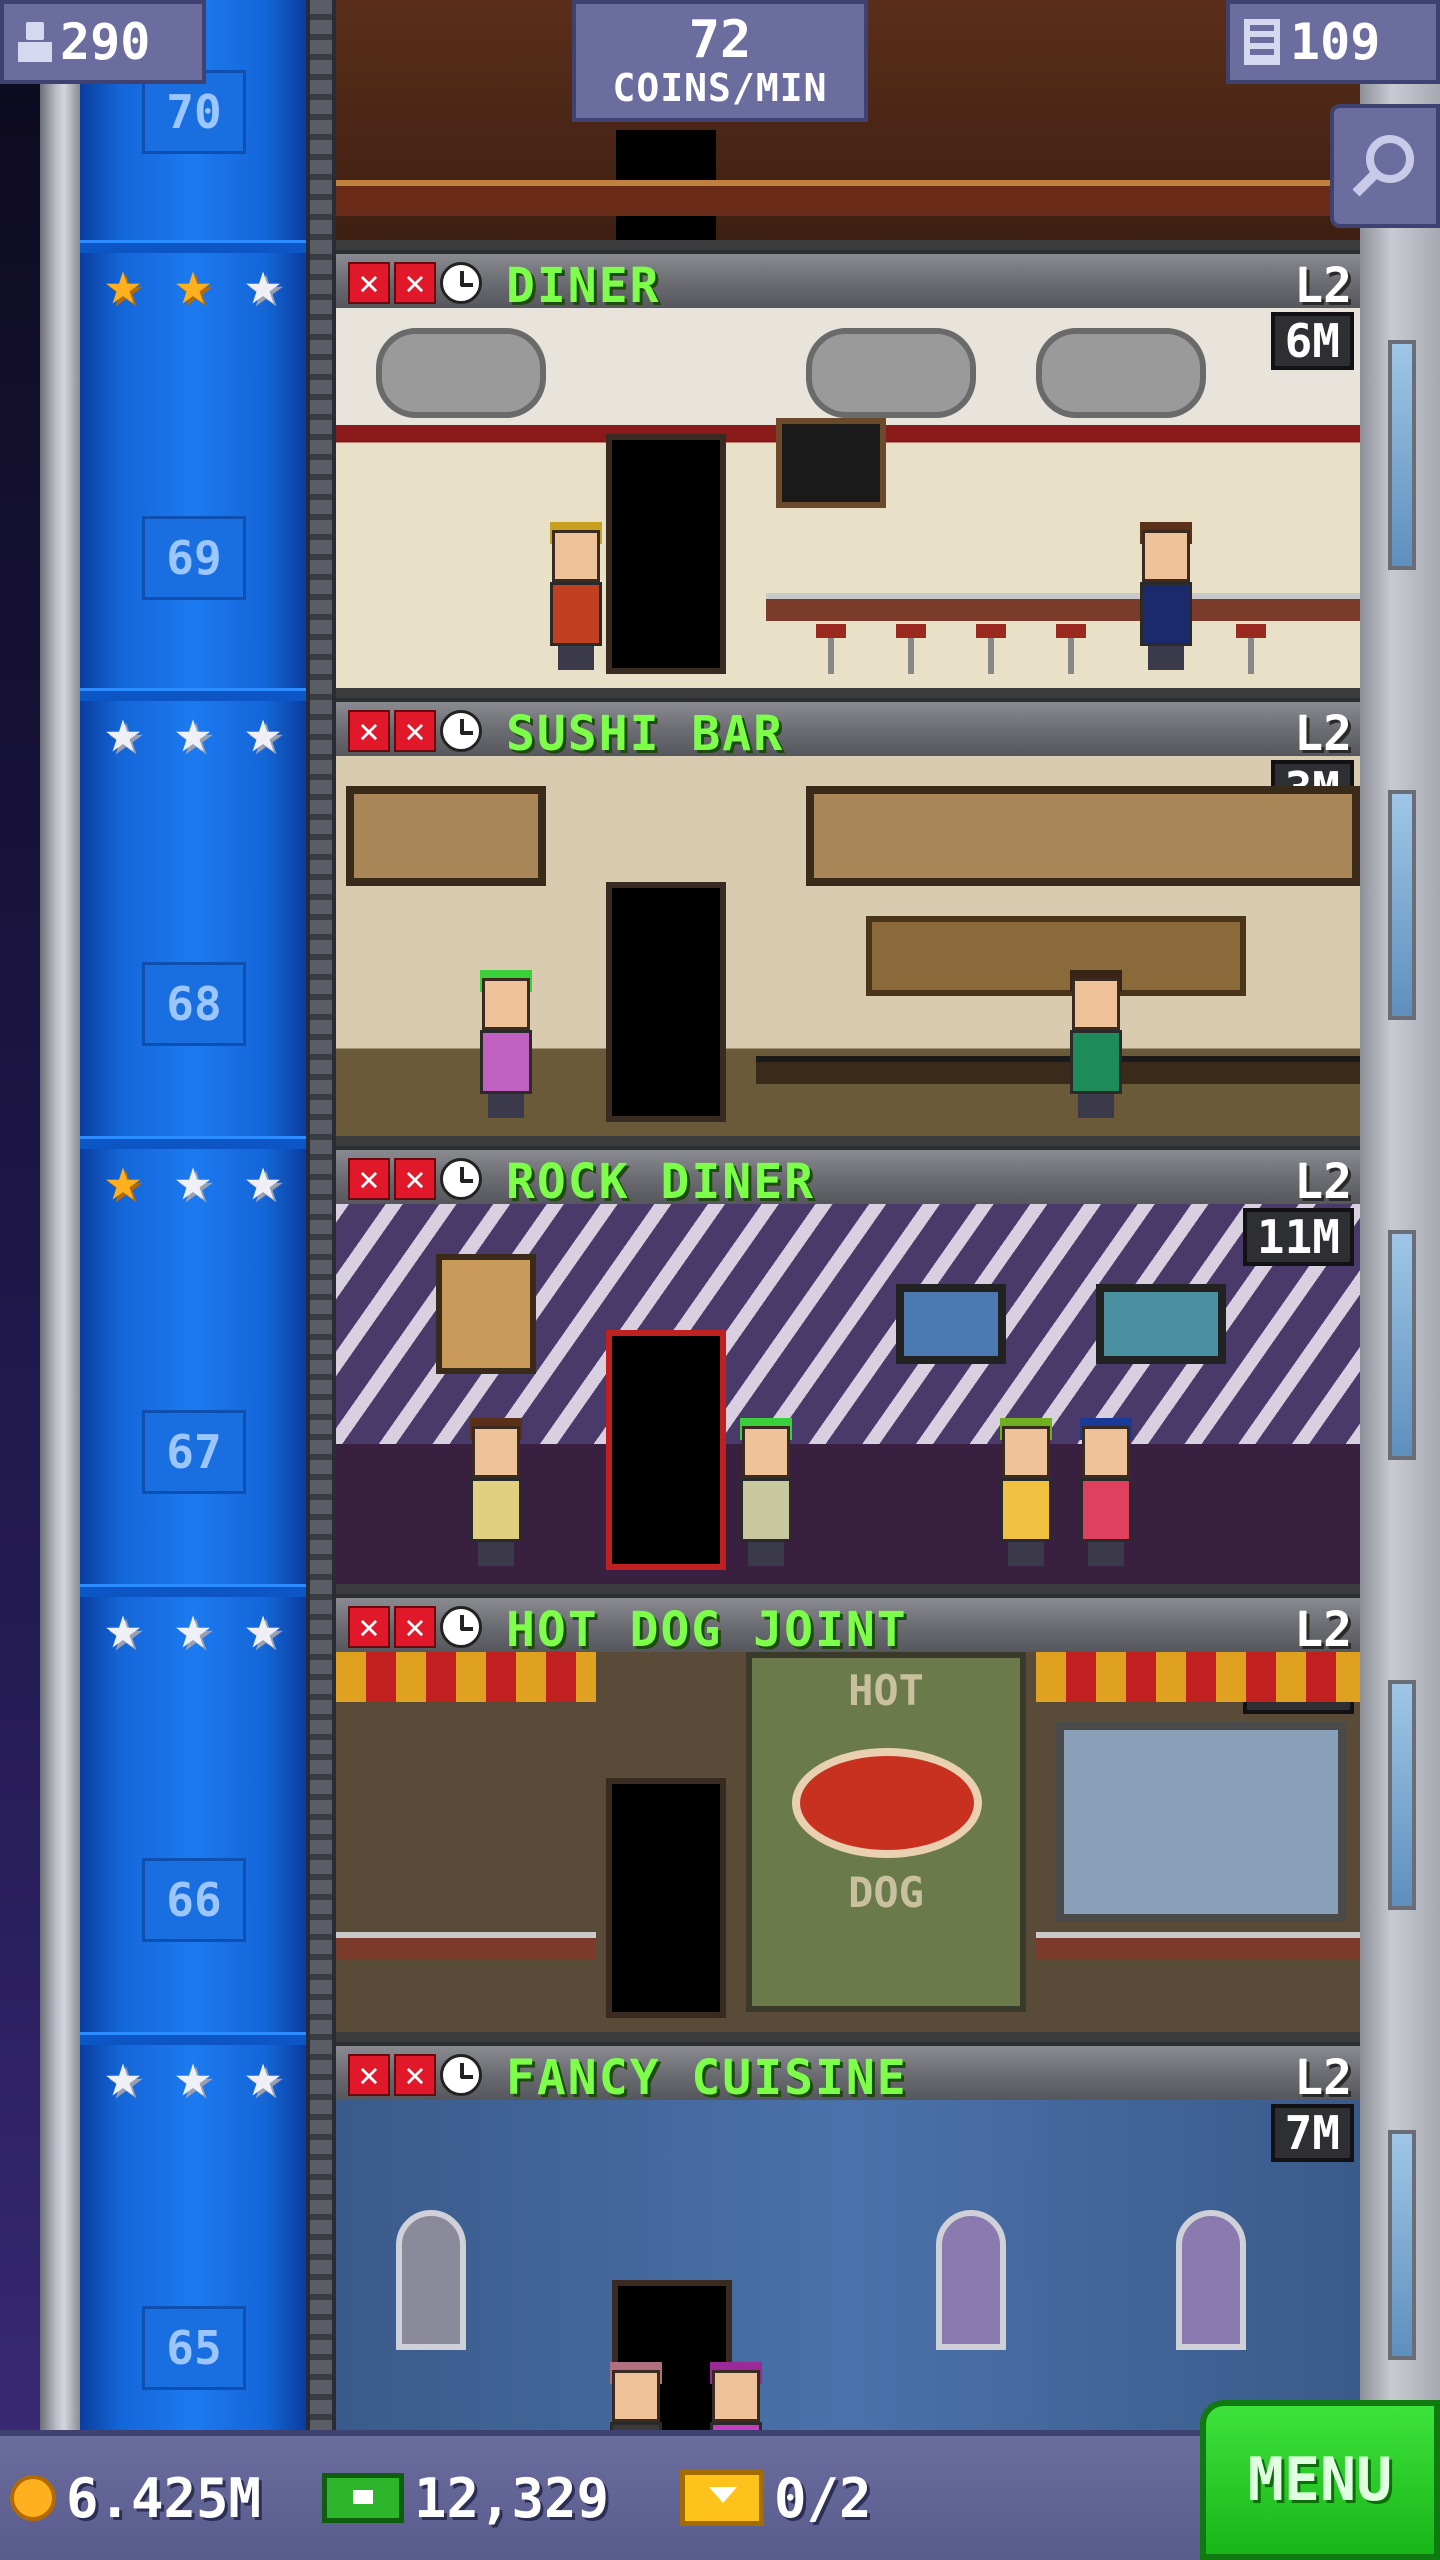 This screenshot has width=1440, height=2560. Describe the element at coordinates (1320, 2480) in the screenshot. I see `menu-button: MENU` at that location.